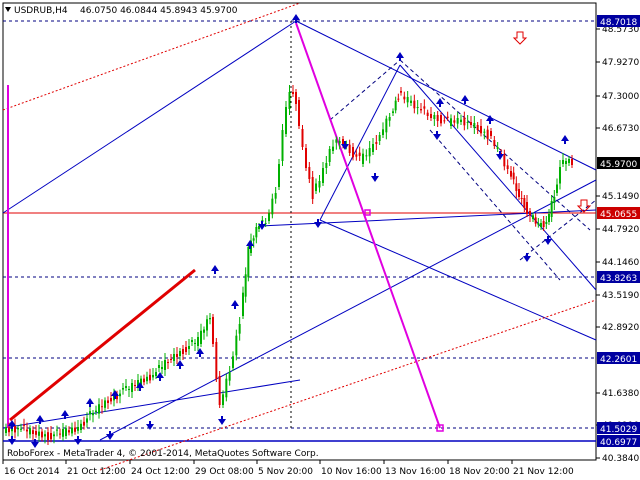 The height and width of the screenshot is (480, 640). Describe the element at coordinates (618, 443) in the screenshot. I see `svg-text: 40.6977` at that location.